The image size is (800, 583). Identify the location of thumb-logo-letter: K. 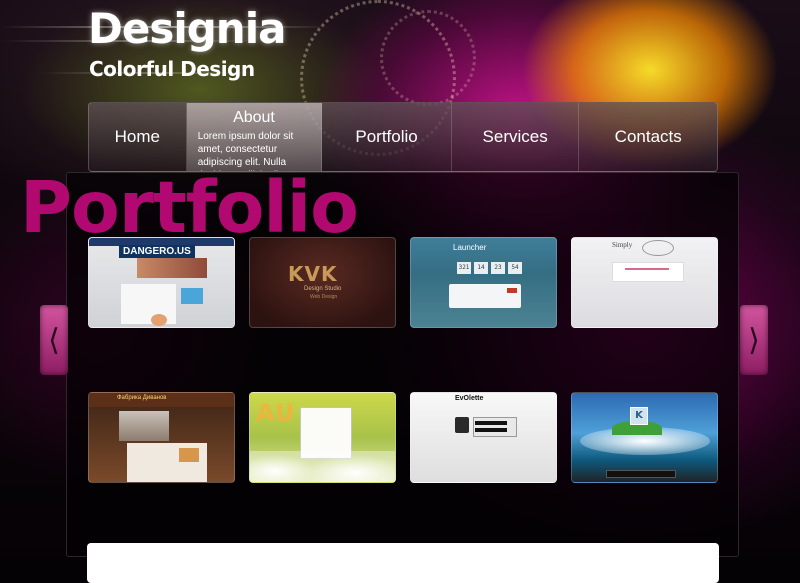
(639, 415).